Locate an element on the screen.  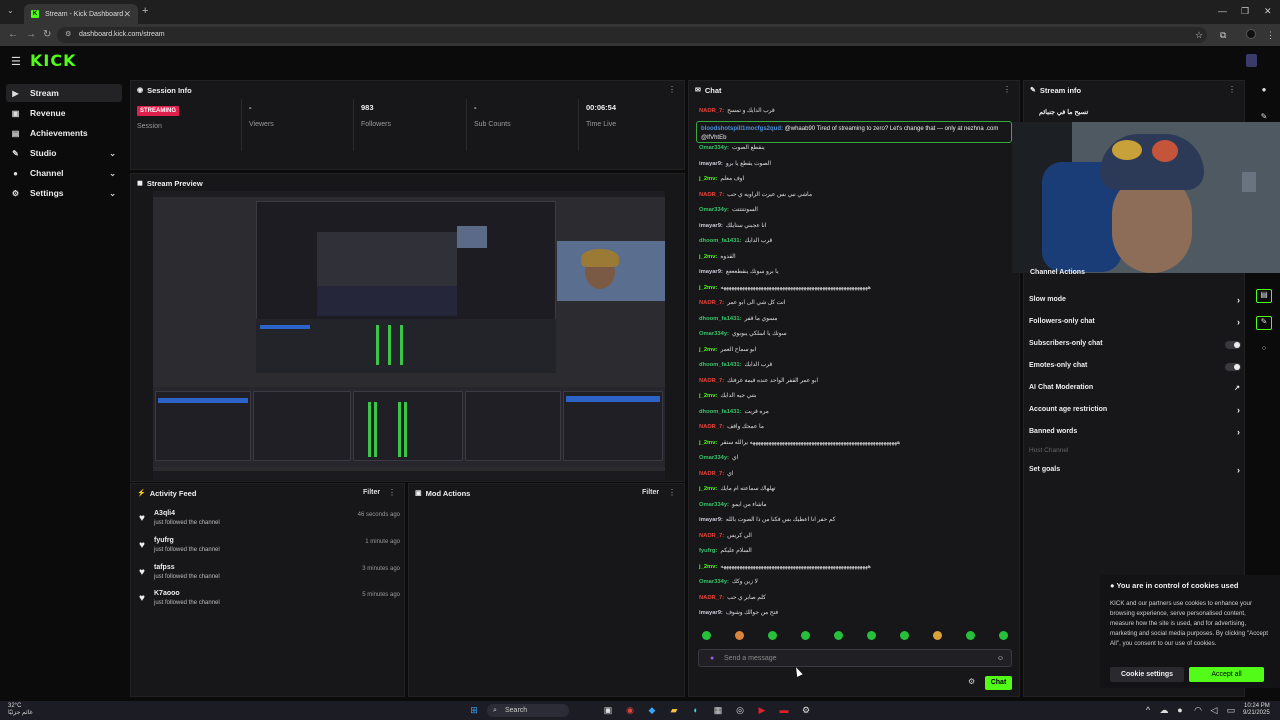
task-view-icon: ▣ is located at coordinates (608, 710).